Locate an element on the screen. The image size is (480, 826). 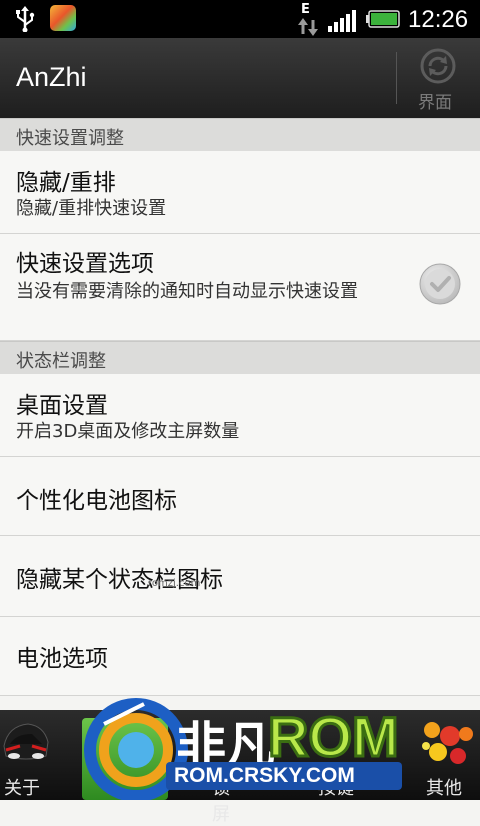
tab-other: 其他 is located at coordinates (446, 755).